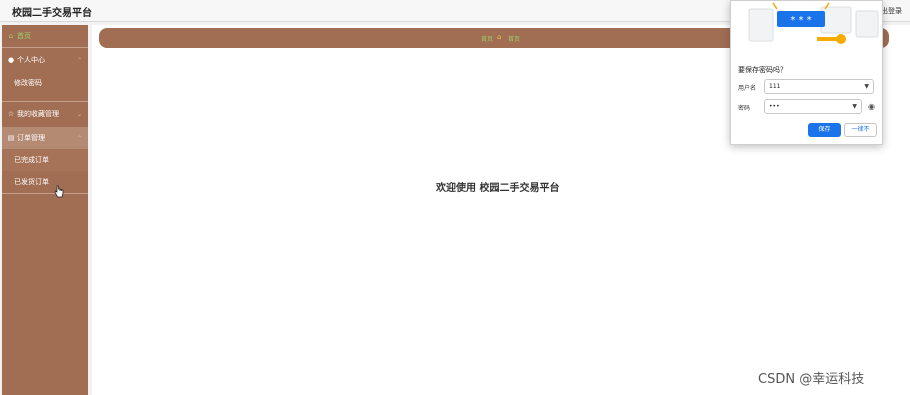  I want to click on sidebar-item-label: 首页, so click(24, 36).